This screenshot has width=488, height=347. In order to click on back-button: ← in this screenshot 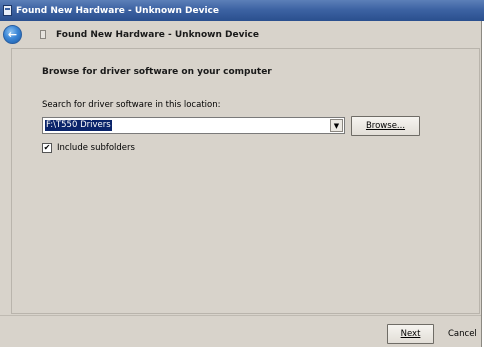, I will do `click(12, 34)`.